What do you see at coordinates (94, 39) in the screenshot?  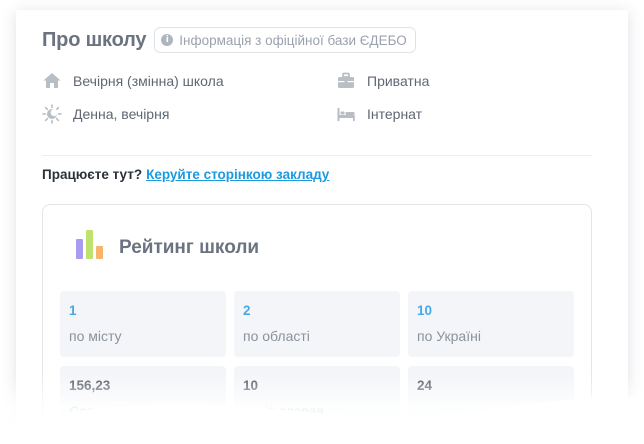 I see `section-title: Про школу` at bounding box center [94, 39].